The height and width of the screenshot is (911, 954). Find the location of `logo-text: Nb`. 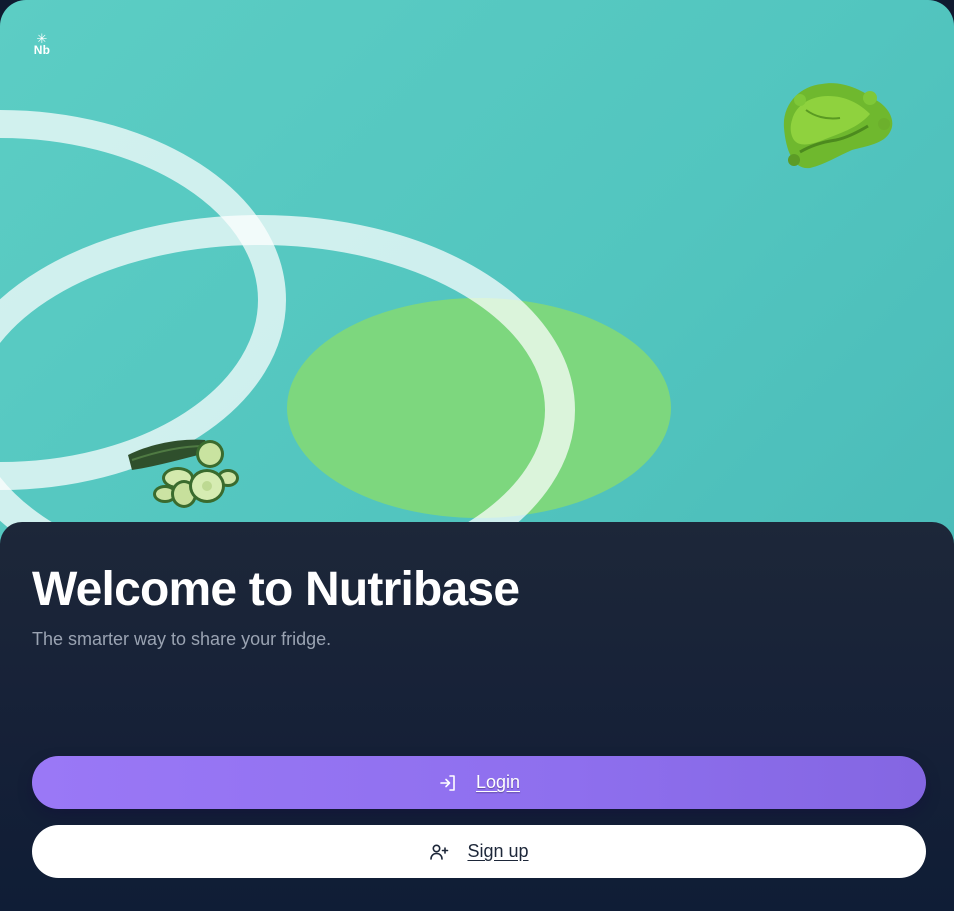

logo-text: Nb is located at coordinates (42, 50).